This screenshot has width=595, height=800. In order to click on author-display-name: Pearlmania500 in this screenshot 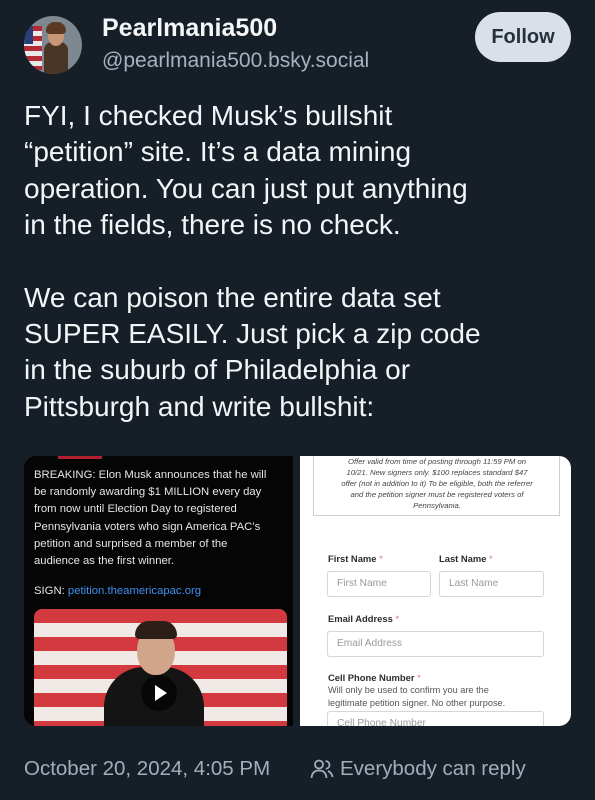, I will do `click(189, 28)`.